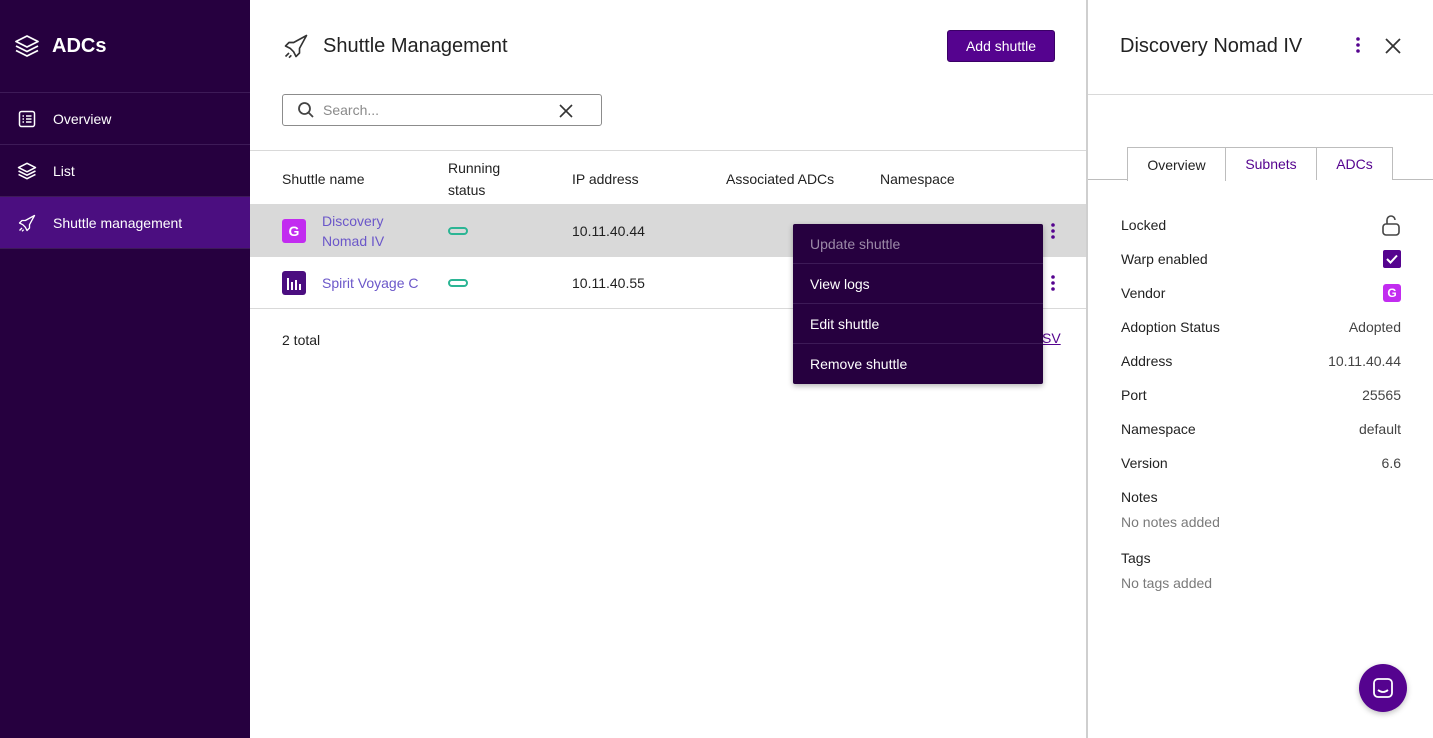 The height and width of the screenshot is (738, 1433). Describe the element at coordinates (1379, 429) in the screenshot. I see `prop-value: default` at that location.